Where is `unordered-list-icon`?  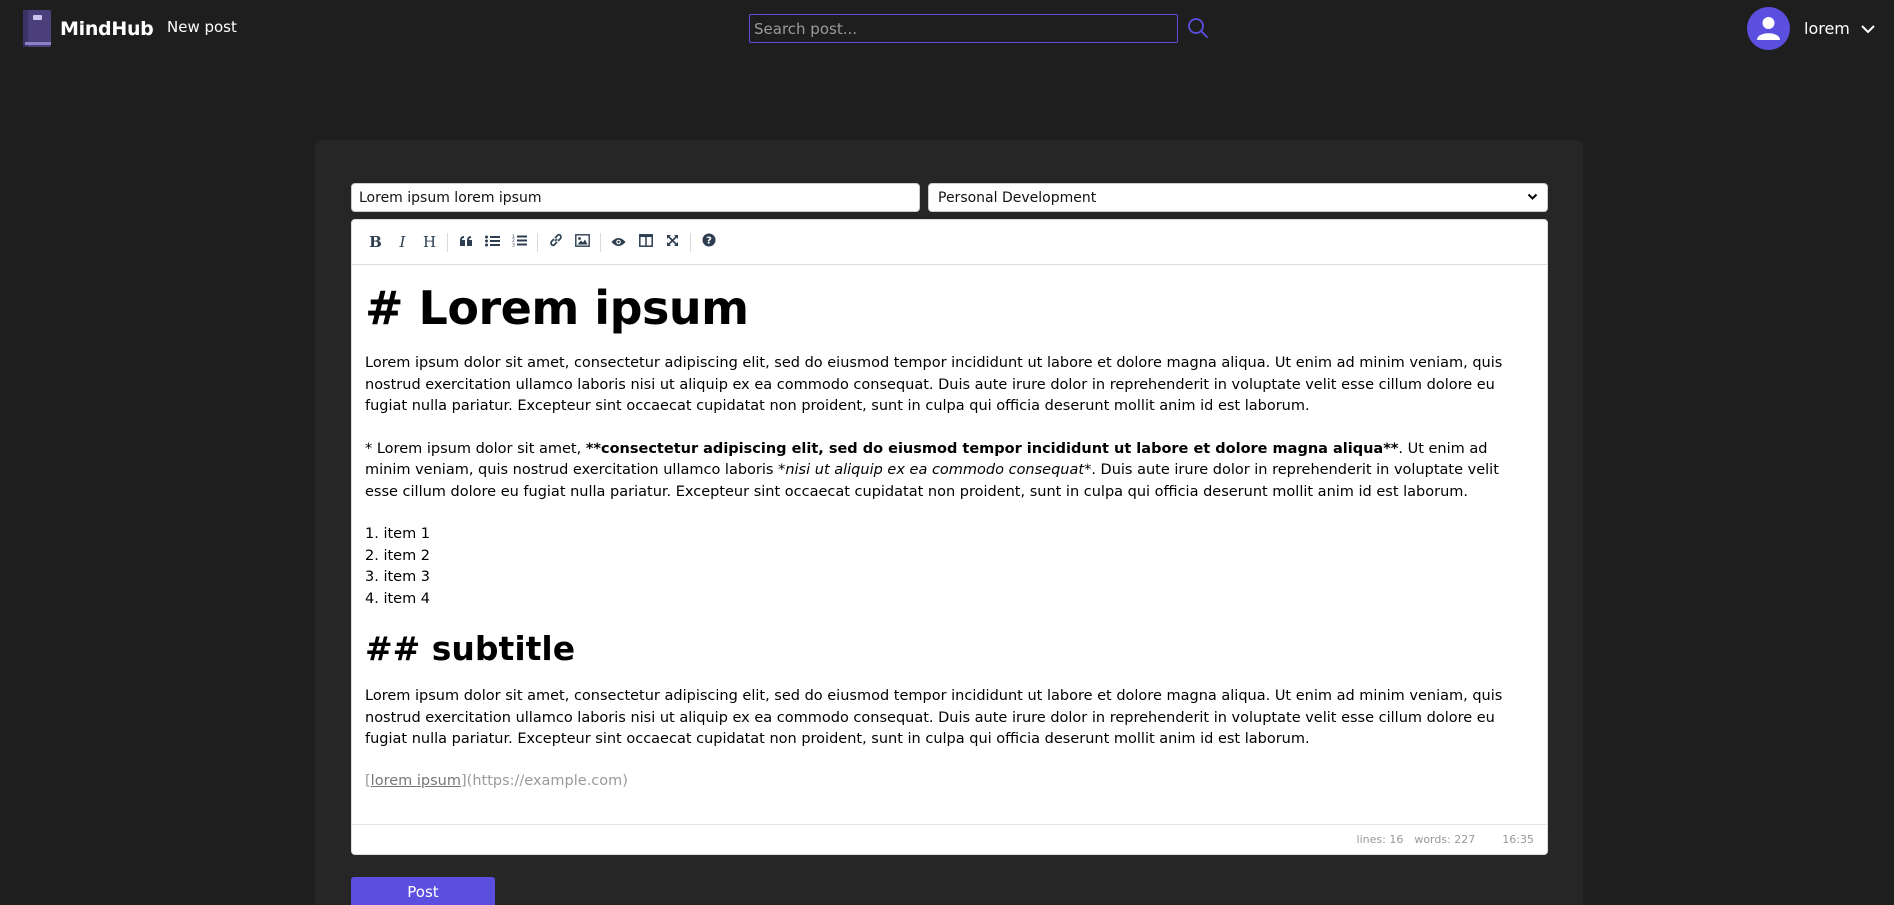 unordered-list-icon is located at coordinates (492, 242).